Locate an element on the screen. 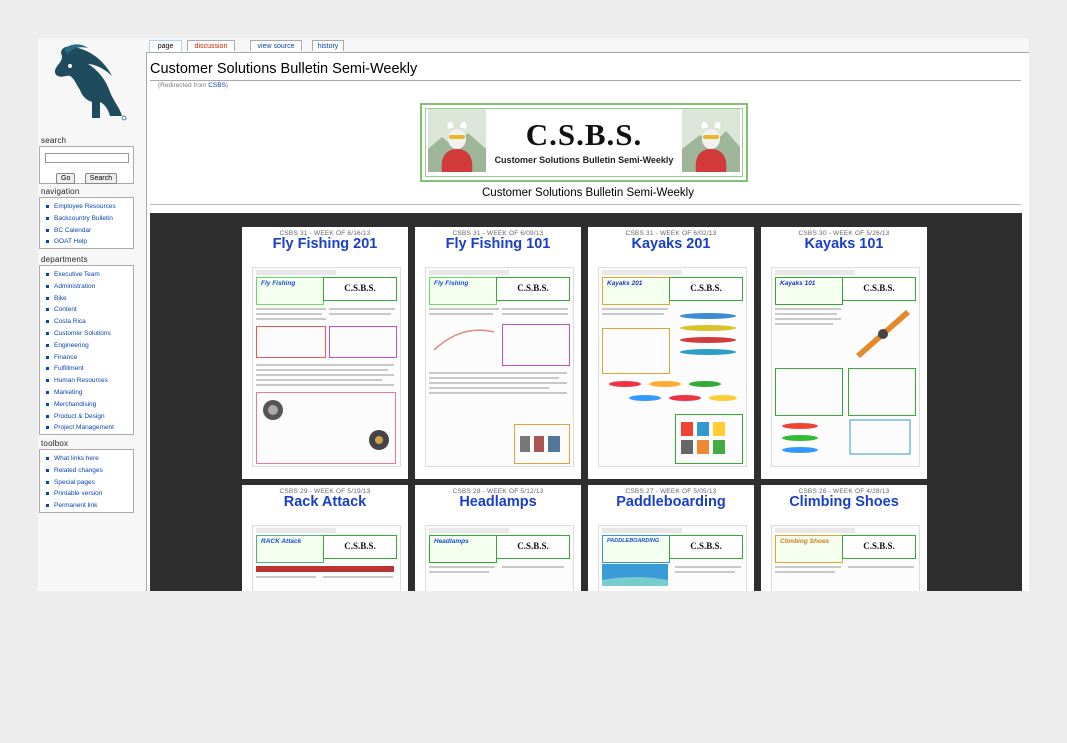 The width and height of the screenshot is (1067, 743). go-button: Go is located at coordinates (66, 178).